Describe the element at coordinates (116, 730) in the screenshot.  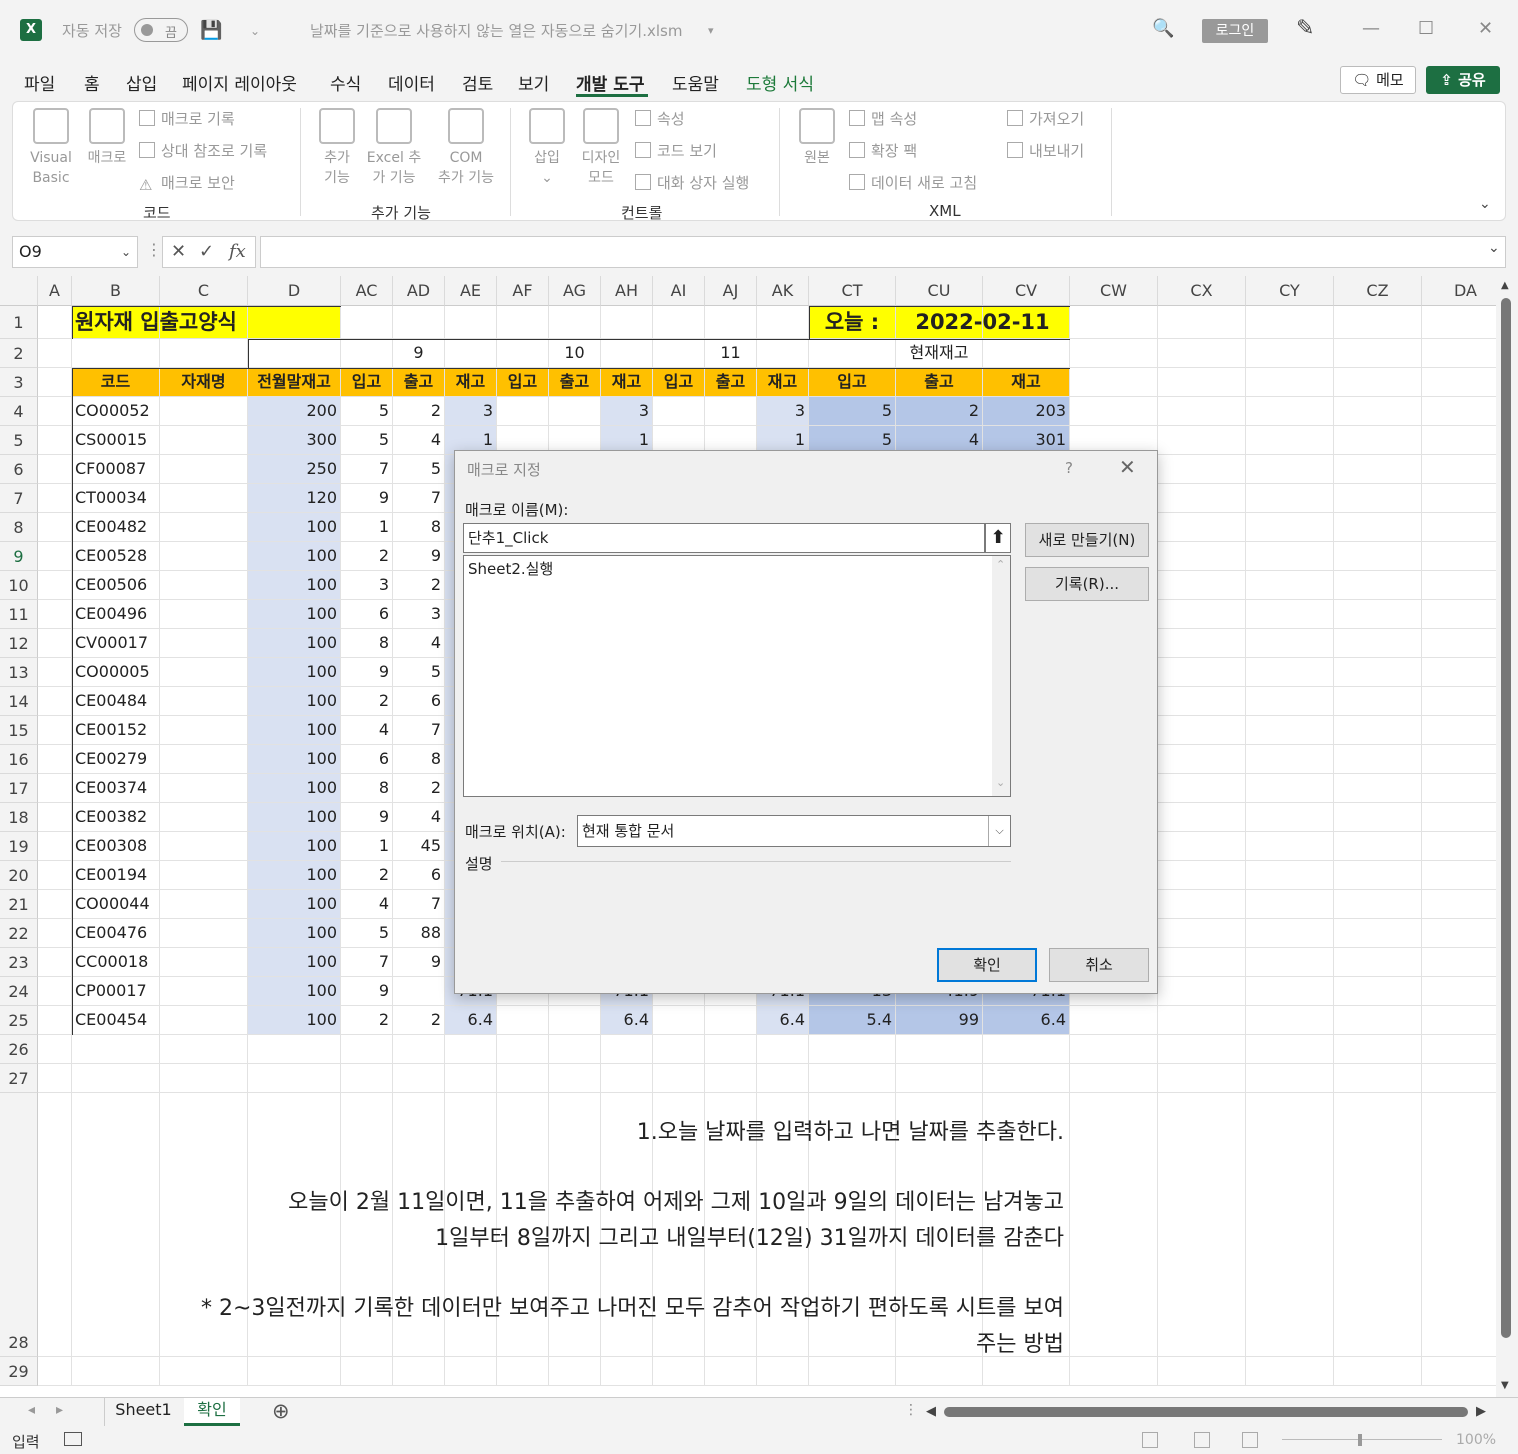
I see `code-cell: CE00152` at that location.